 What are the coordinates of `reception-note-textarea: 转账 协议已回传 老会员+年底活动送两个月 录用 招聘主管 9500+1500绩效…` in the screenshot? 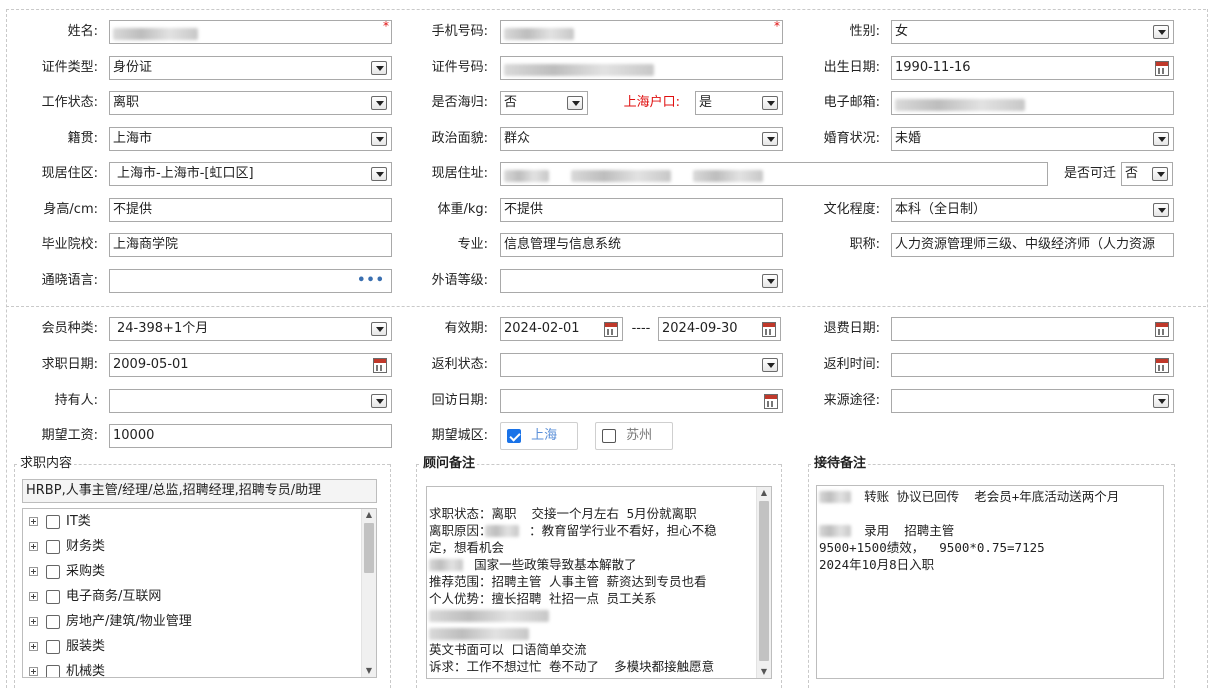 It's located at (990, 582).